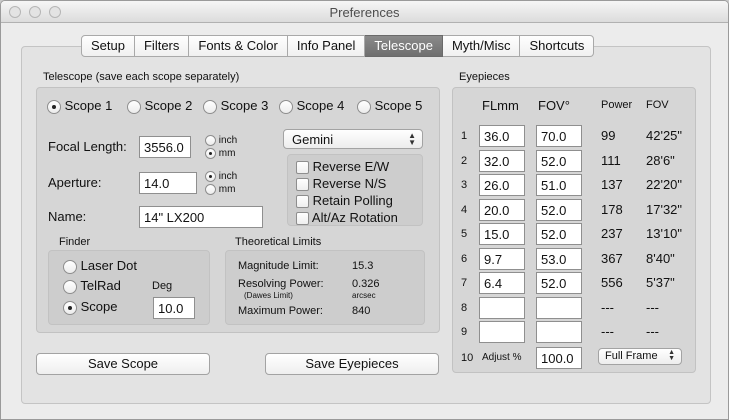 Image resolution: width=729 pixels, height=420 pixels. I want to click on eyepiece-fl-field: 26.0, so click(502, 185).